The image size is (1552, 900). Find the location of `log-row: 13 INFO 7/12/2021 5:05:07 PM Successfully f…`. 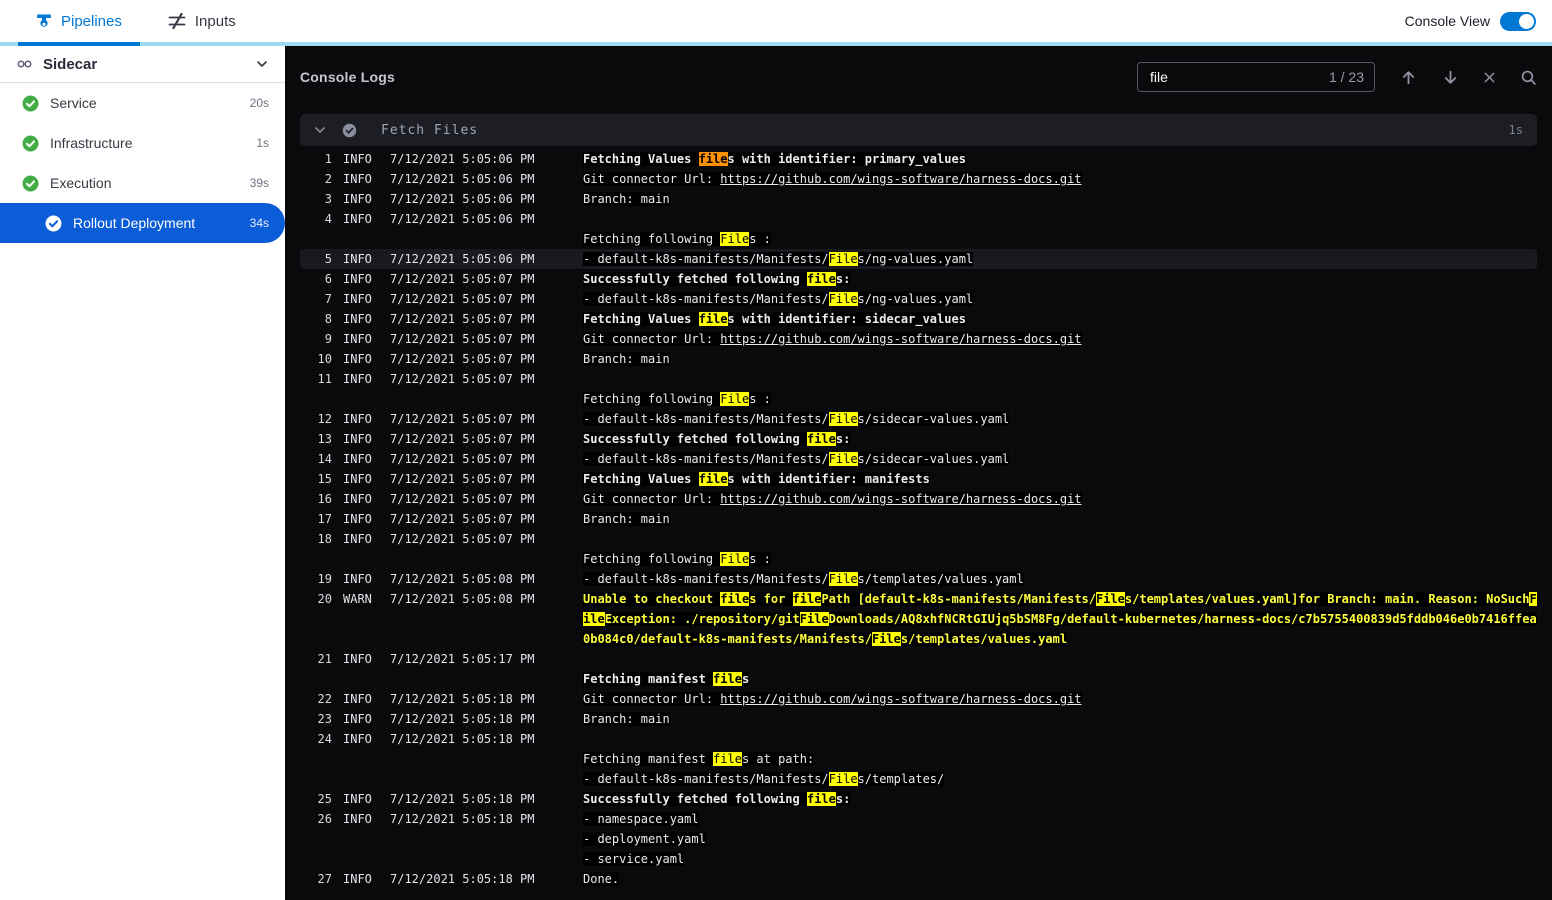

log-row: 13 INFO 7/12/2021 5:05:07 PM Successfully f… is located at coordinates (918, 439).